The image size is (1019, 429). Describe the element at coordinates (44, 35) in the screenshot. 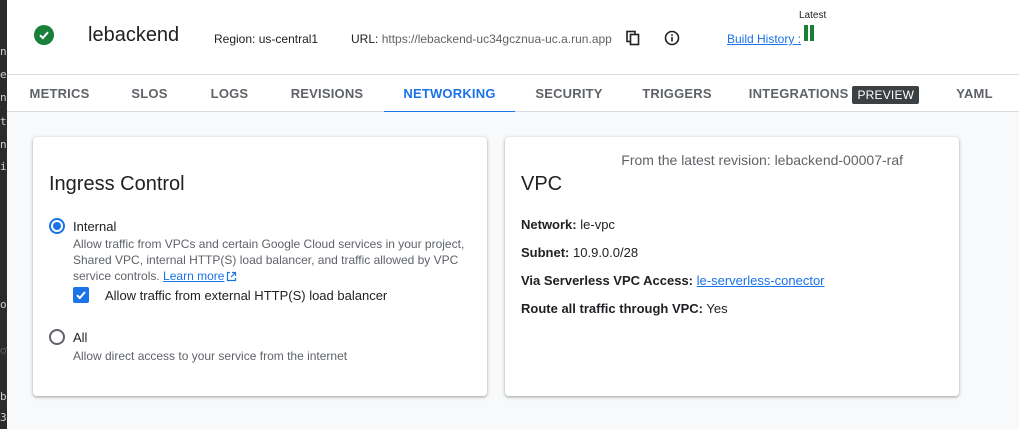

I see `check-circle-icon` at that location.